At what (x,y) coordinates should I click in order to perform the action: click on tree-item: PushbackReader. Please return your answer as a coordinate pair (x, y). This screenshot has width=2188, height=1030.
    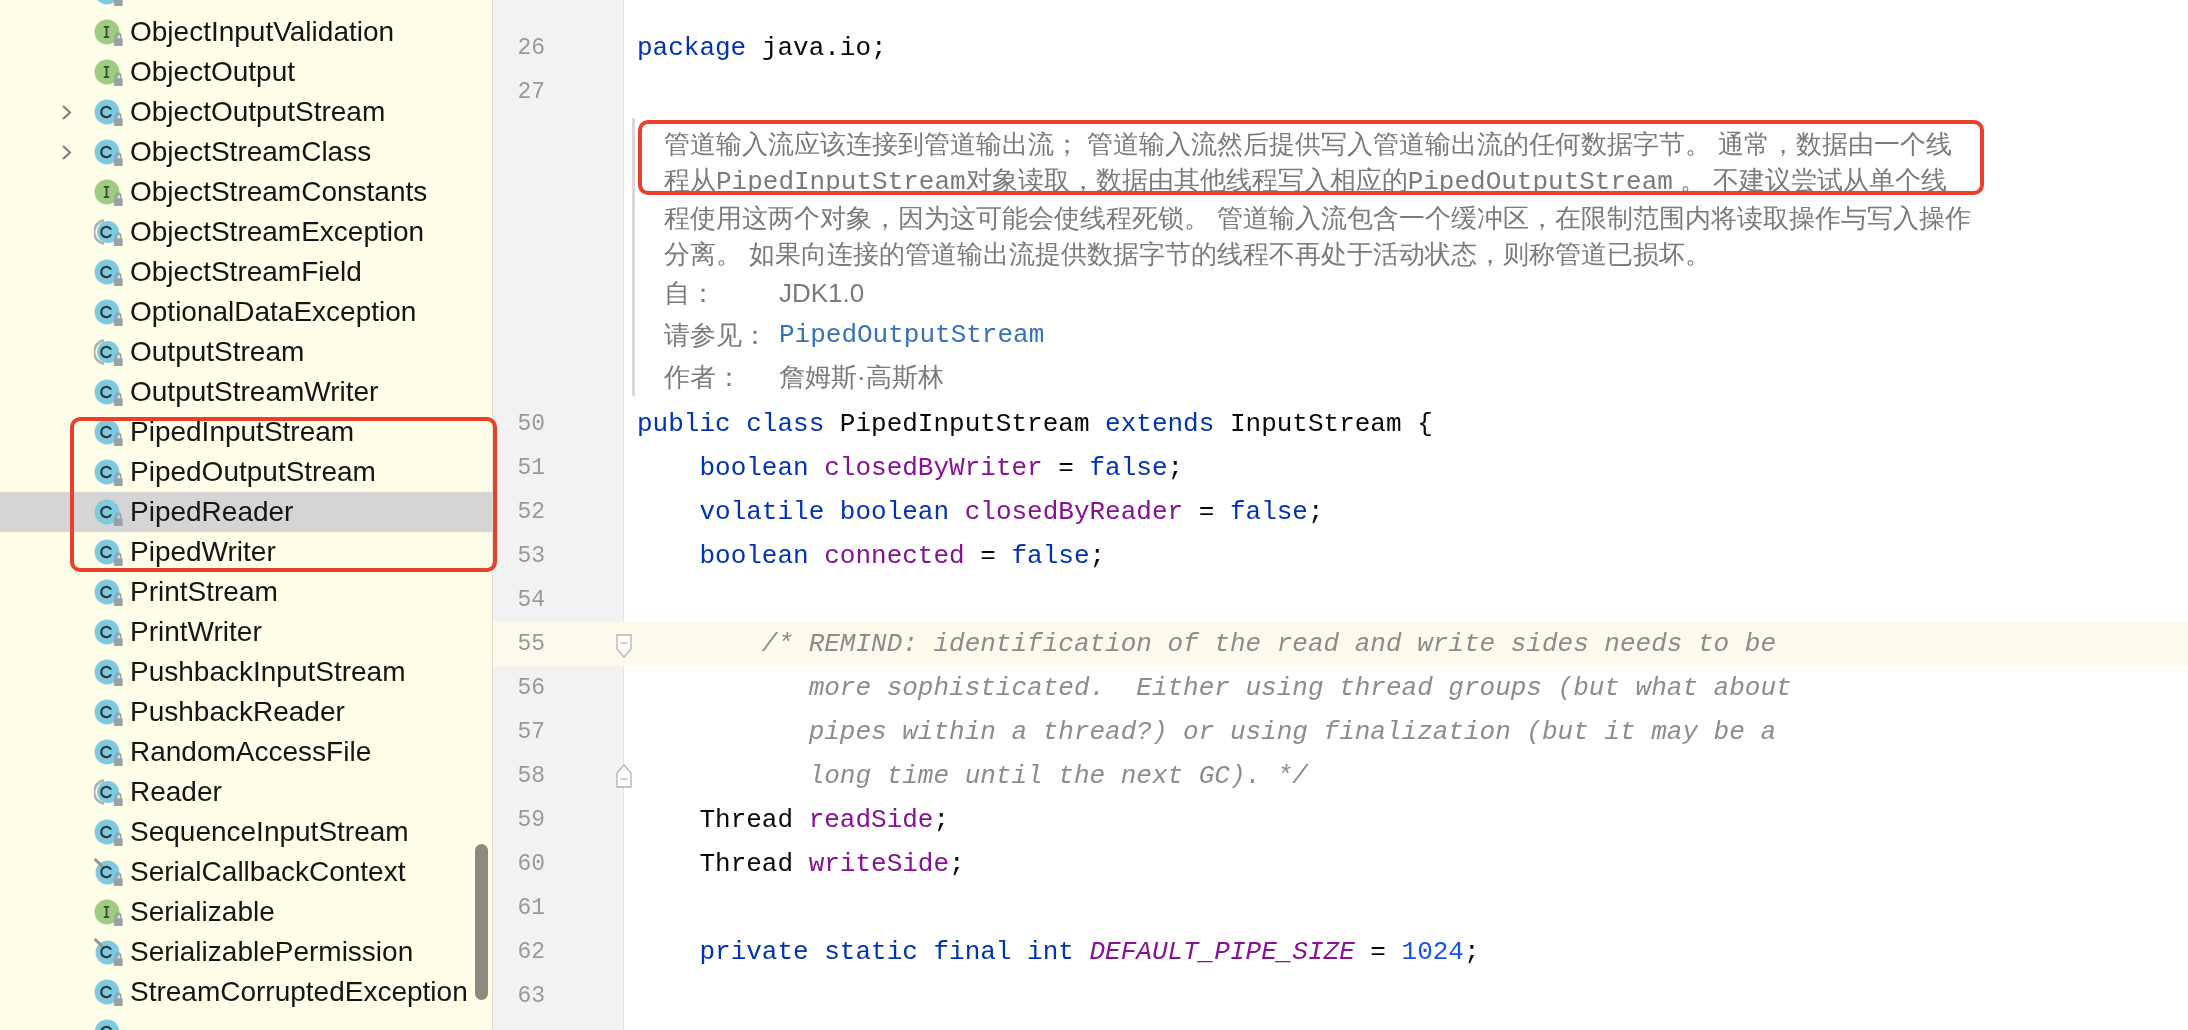
    Looking at the image, I should click on (246, 712).